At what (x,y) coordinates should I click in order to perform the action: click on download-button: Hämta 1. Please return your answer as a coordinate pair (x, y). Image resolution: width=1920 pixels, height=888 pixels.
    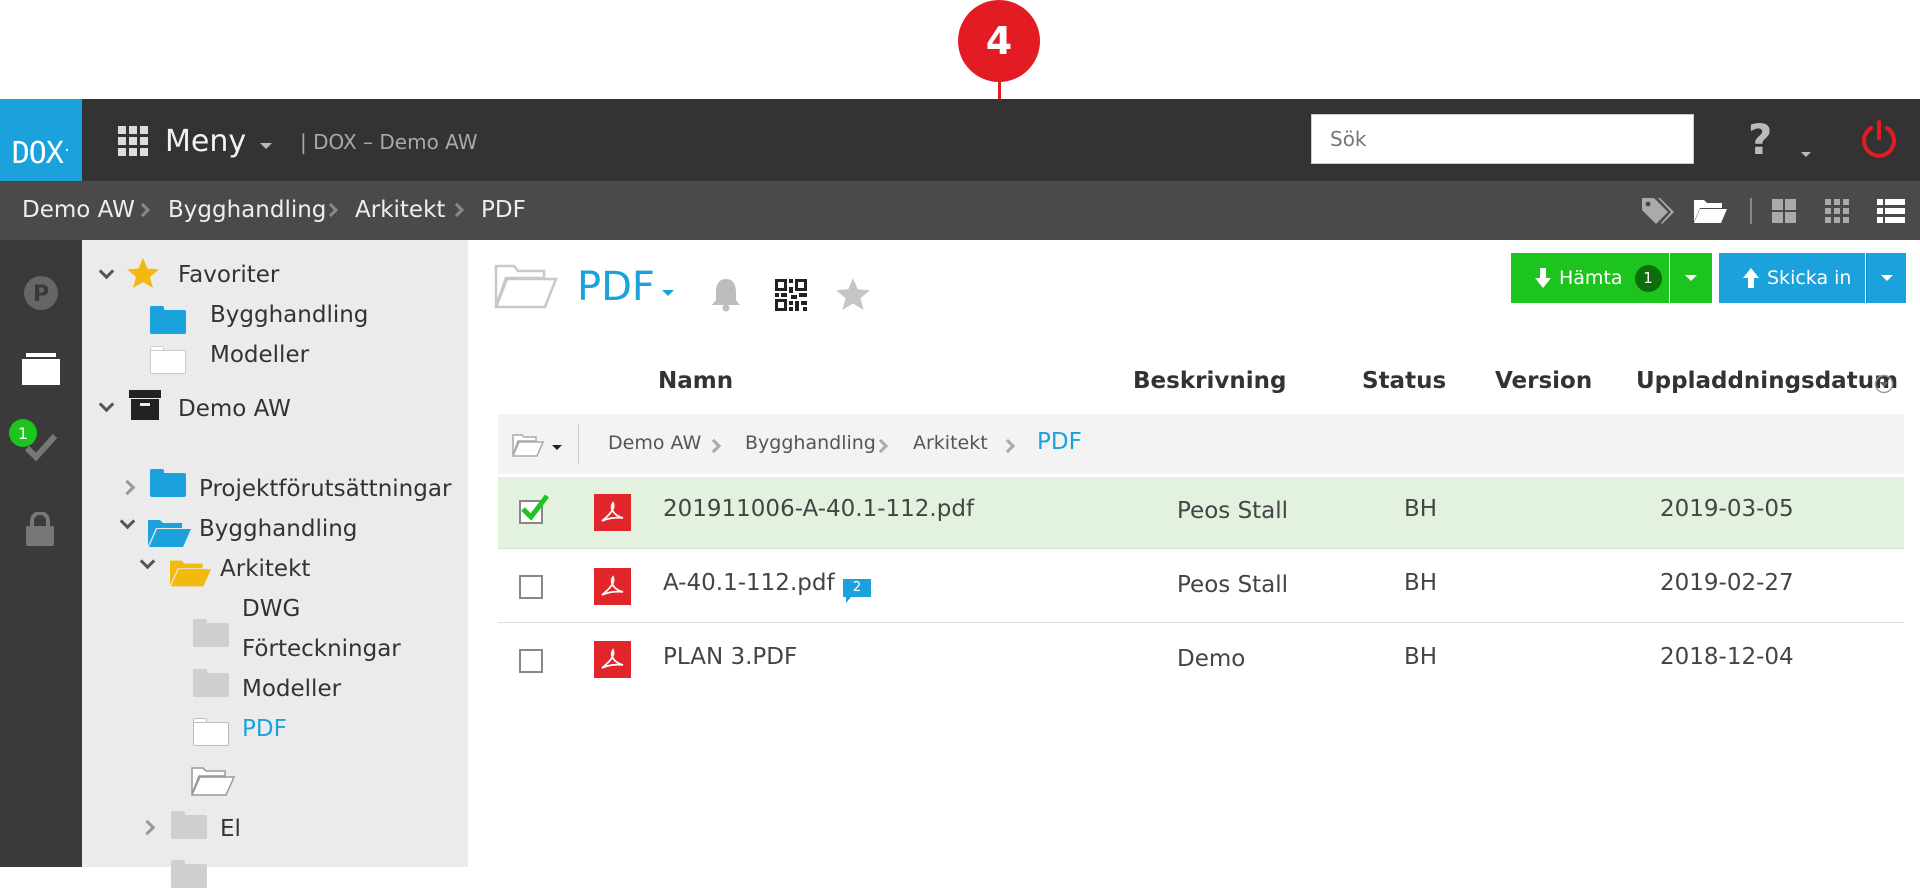
    Looking at the image, I should click on (1590, 278).